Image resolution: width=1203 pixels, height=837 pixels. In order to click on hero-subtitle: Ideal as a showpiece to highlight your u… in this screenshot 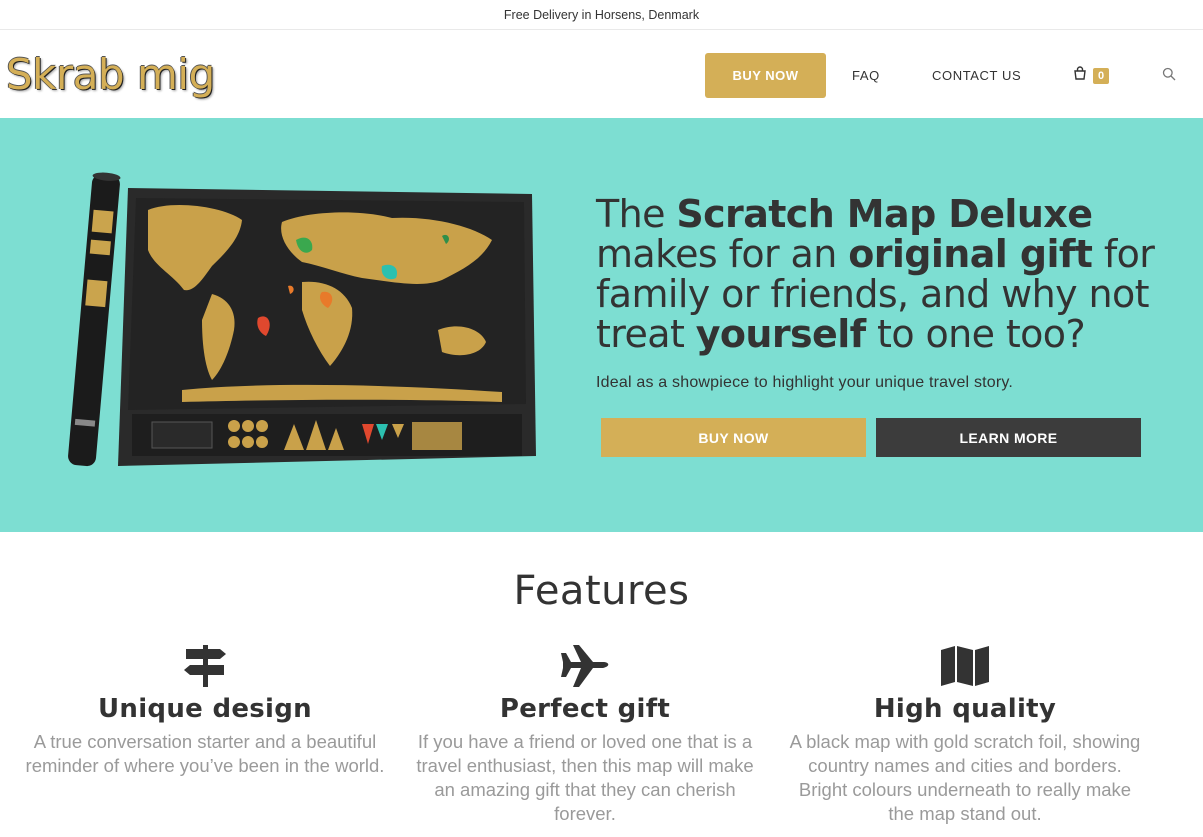, I will do `click(805, 382)`.